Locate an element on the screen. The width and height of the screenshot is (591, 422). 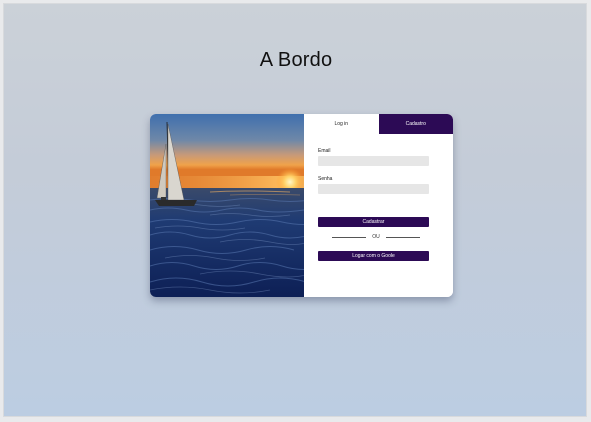
divider-line-left is located at coordinates (349, 237).